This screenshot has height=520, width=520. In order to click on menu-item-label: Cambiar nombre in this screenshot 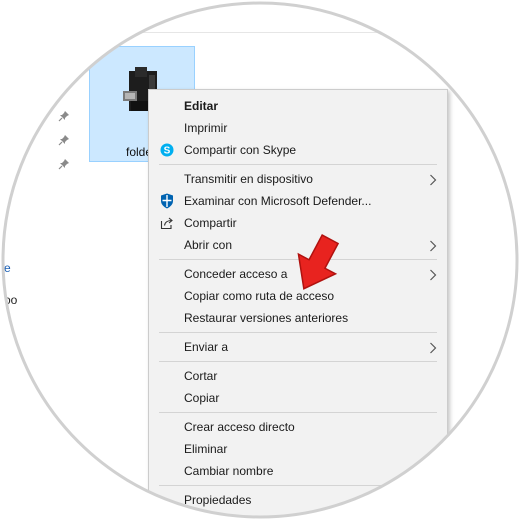, I will do `click(229, 471)`.